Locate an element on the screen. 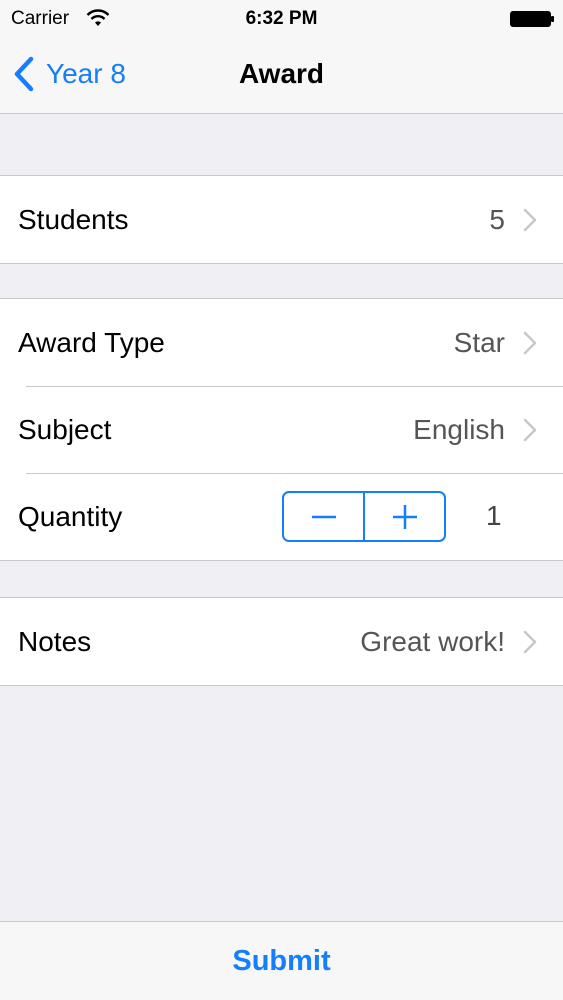 The height and width of the screenshot is (1000, 563). quantity-cell: Quantity 1 is located at coordinates (281, 516).